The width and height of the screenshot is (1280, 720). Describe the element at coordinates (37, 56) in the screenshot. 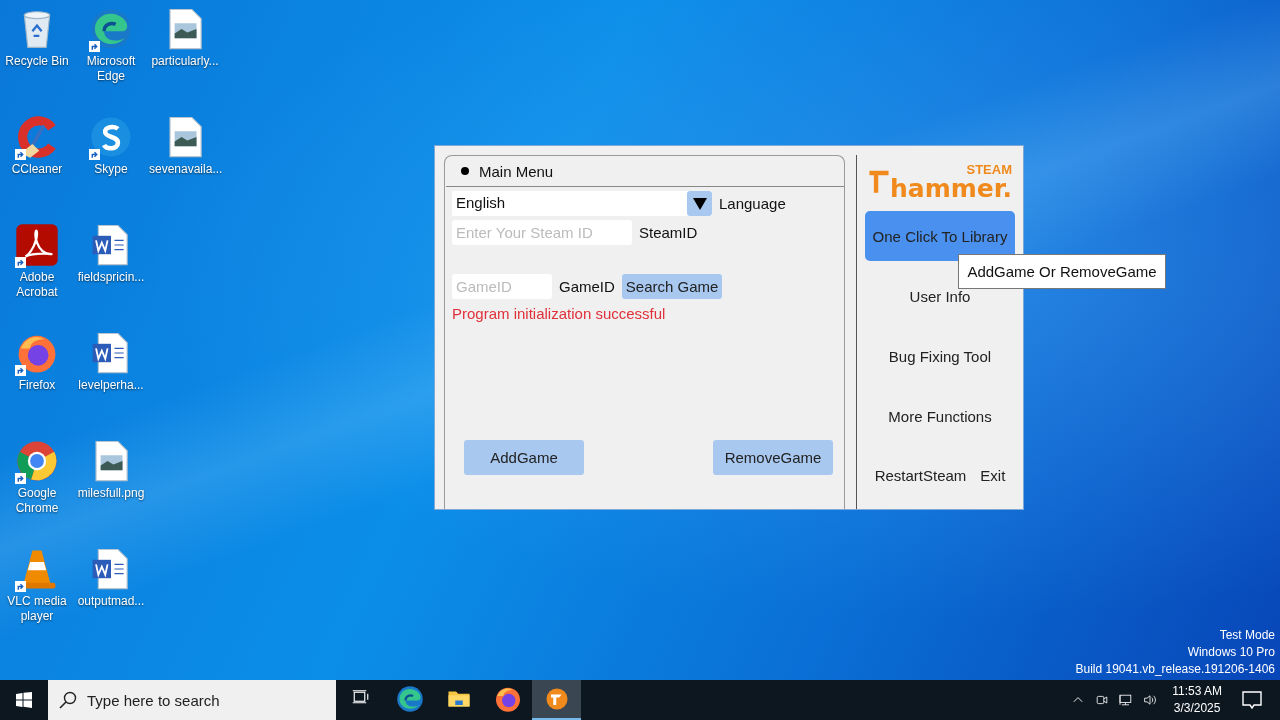

I see `desktop-icon: Recycle Bin` at that location.